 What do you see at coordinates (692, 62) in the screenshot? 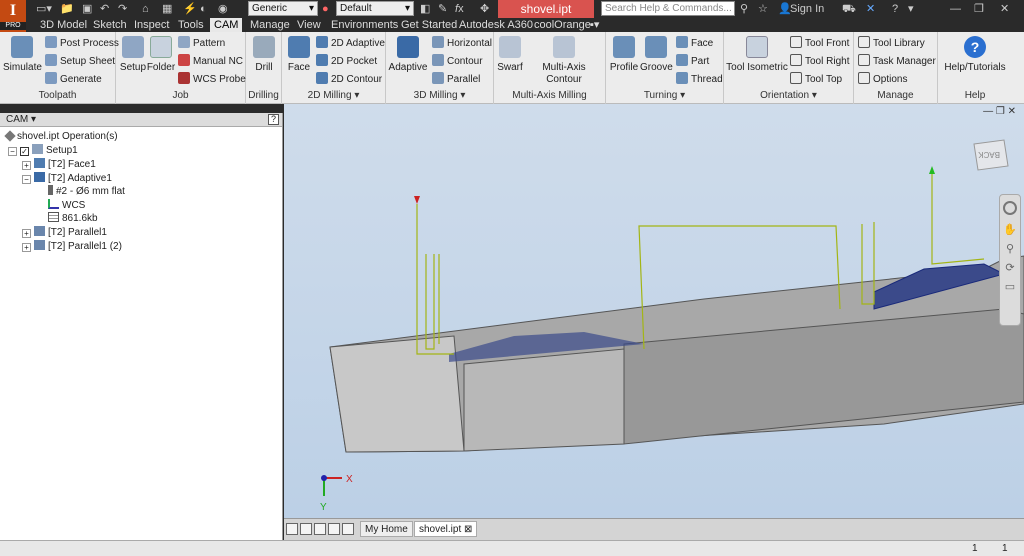
I see `part-button: Part` at bounding box center [692, 62].